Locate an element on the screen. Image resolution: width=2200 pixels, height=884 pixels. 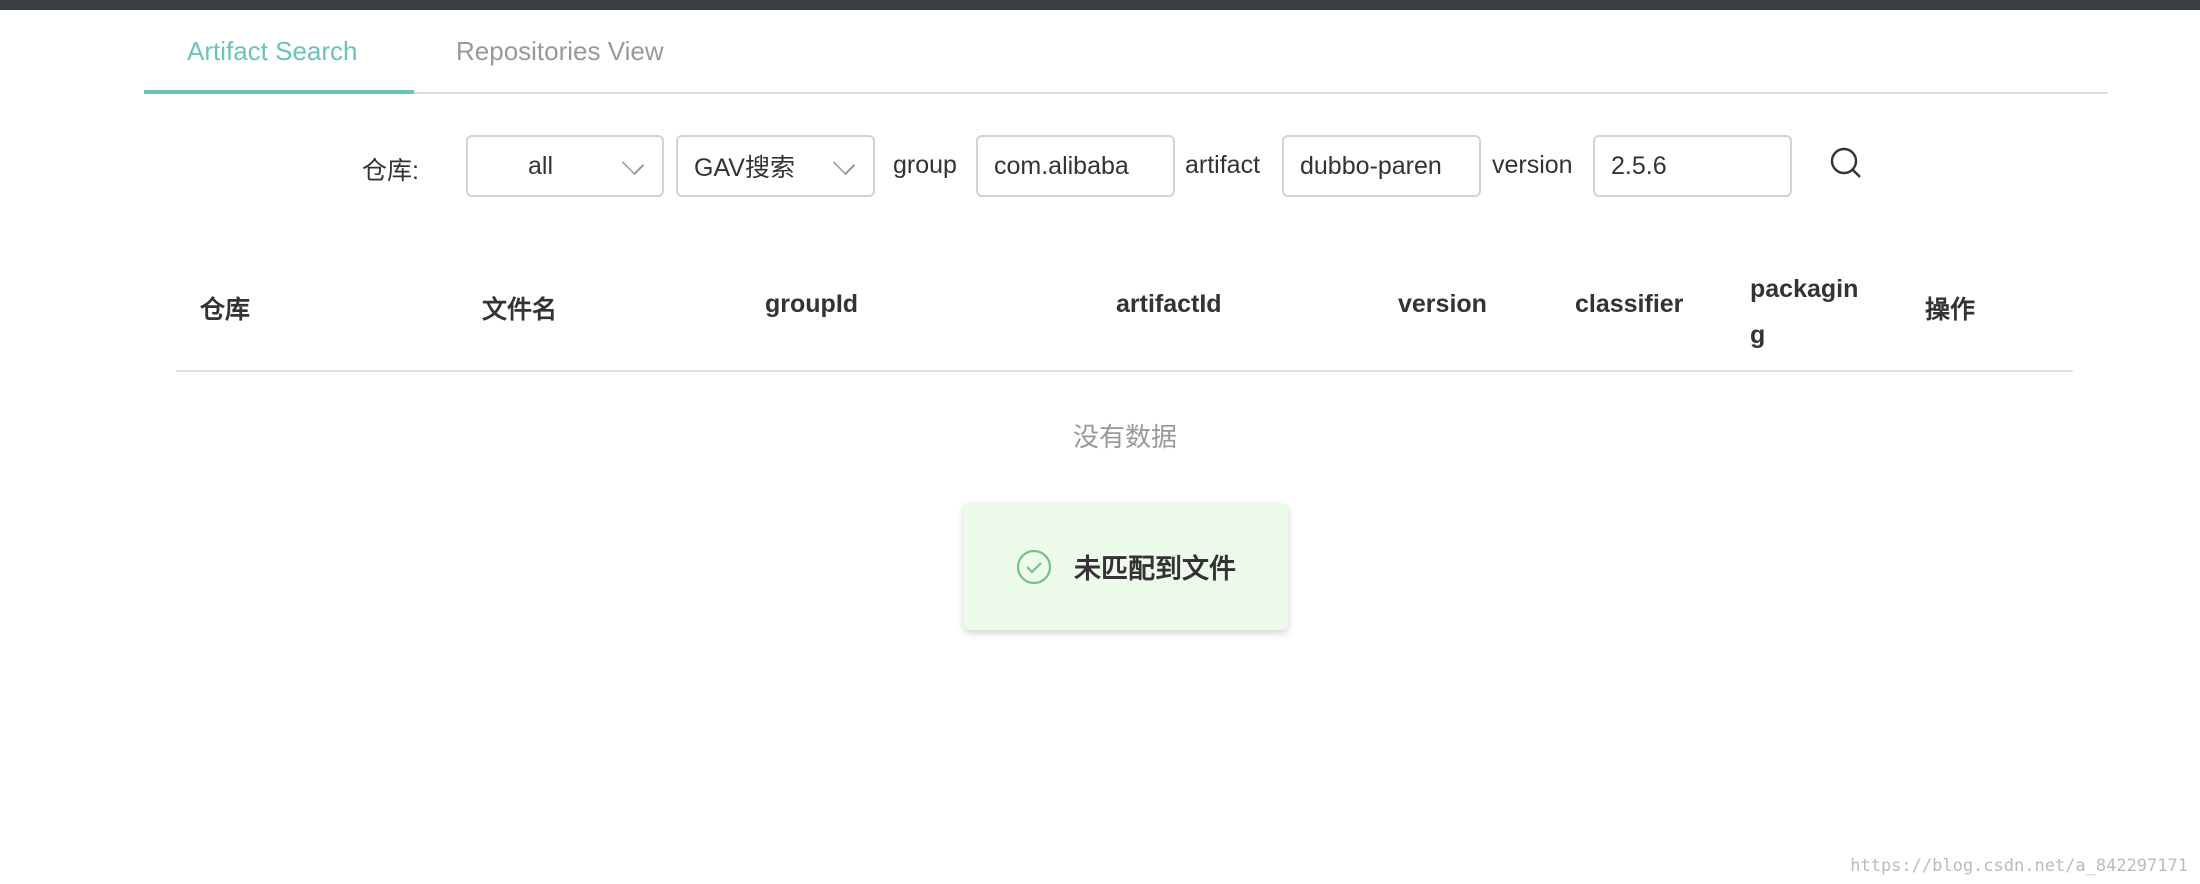
toast-message: 未匹配到文件 is located at coordinates (1126, 566).